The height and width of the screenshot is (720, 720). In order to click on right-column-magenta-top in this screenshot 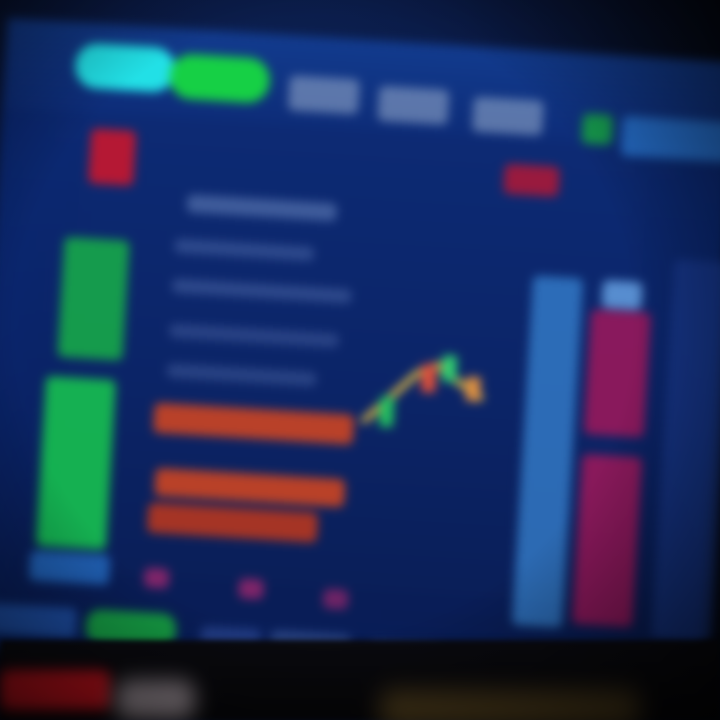, I will do `click(617, 373)`.